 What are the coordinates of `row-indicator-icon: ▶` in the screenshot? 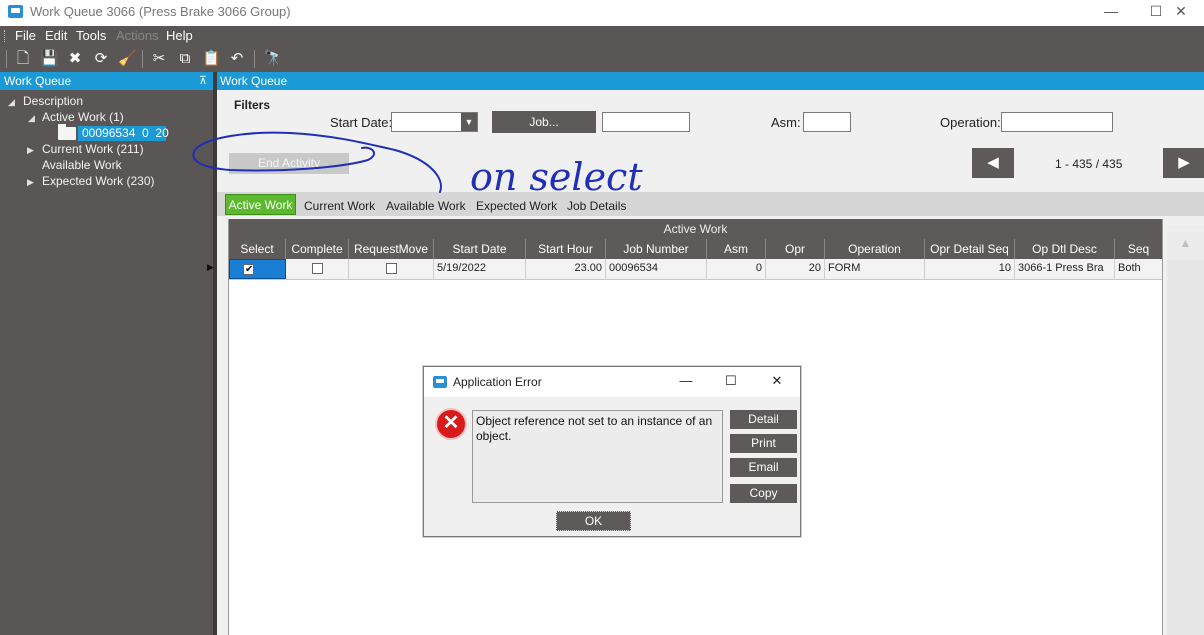 It's located at (210, 267).